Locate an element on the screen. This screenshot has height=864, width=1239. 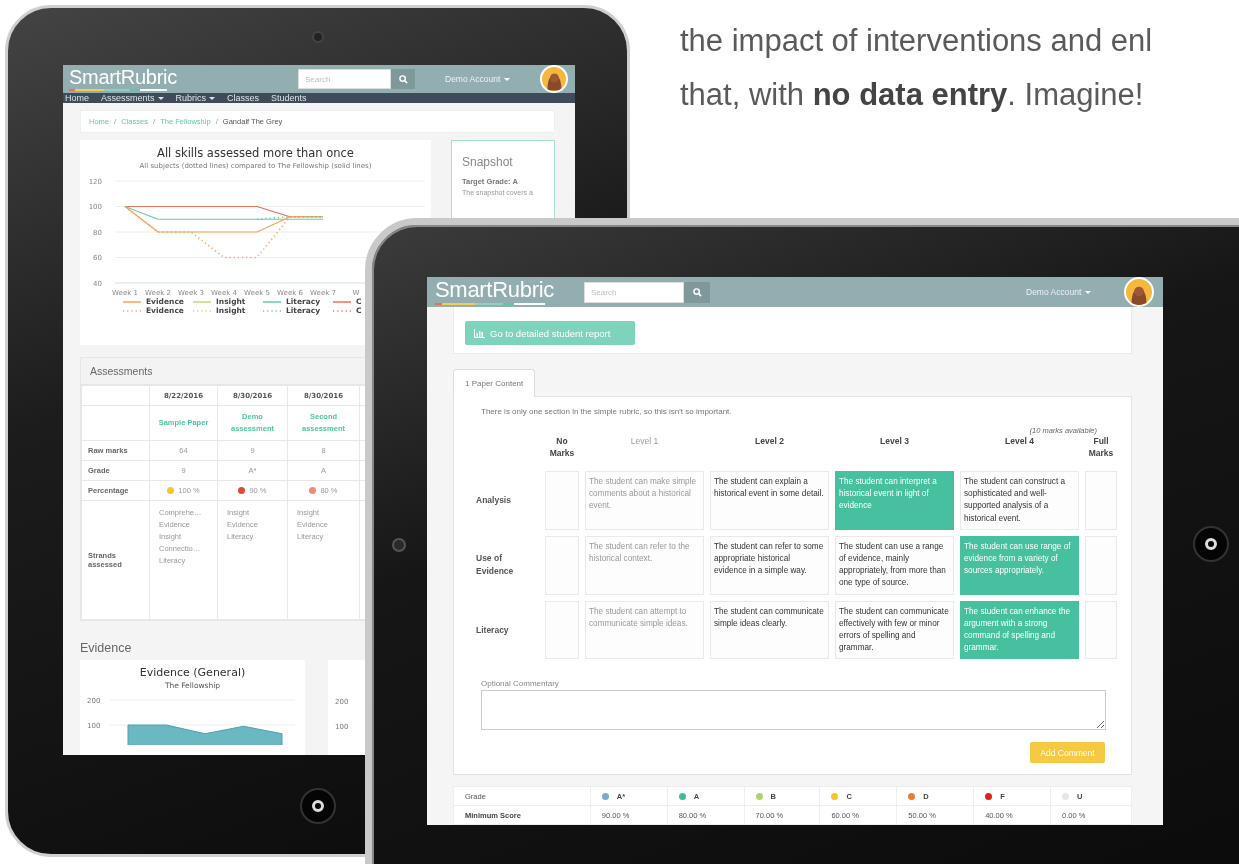
column-header: Full Marks is located at coordinates (1101, 447).